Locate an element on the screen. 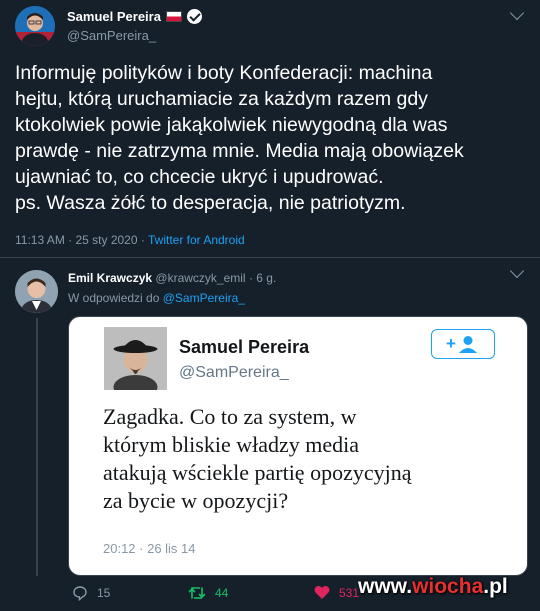 The height and width of the screenshot is (611, 540). retweet-icon is located at coordinates (197, 593).